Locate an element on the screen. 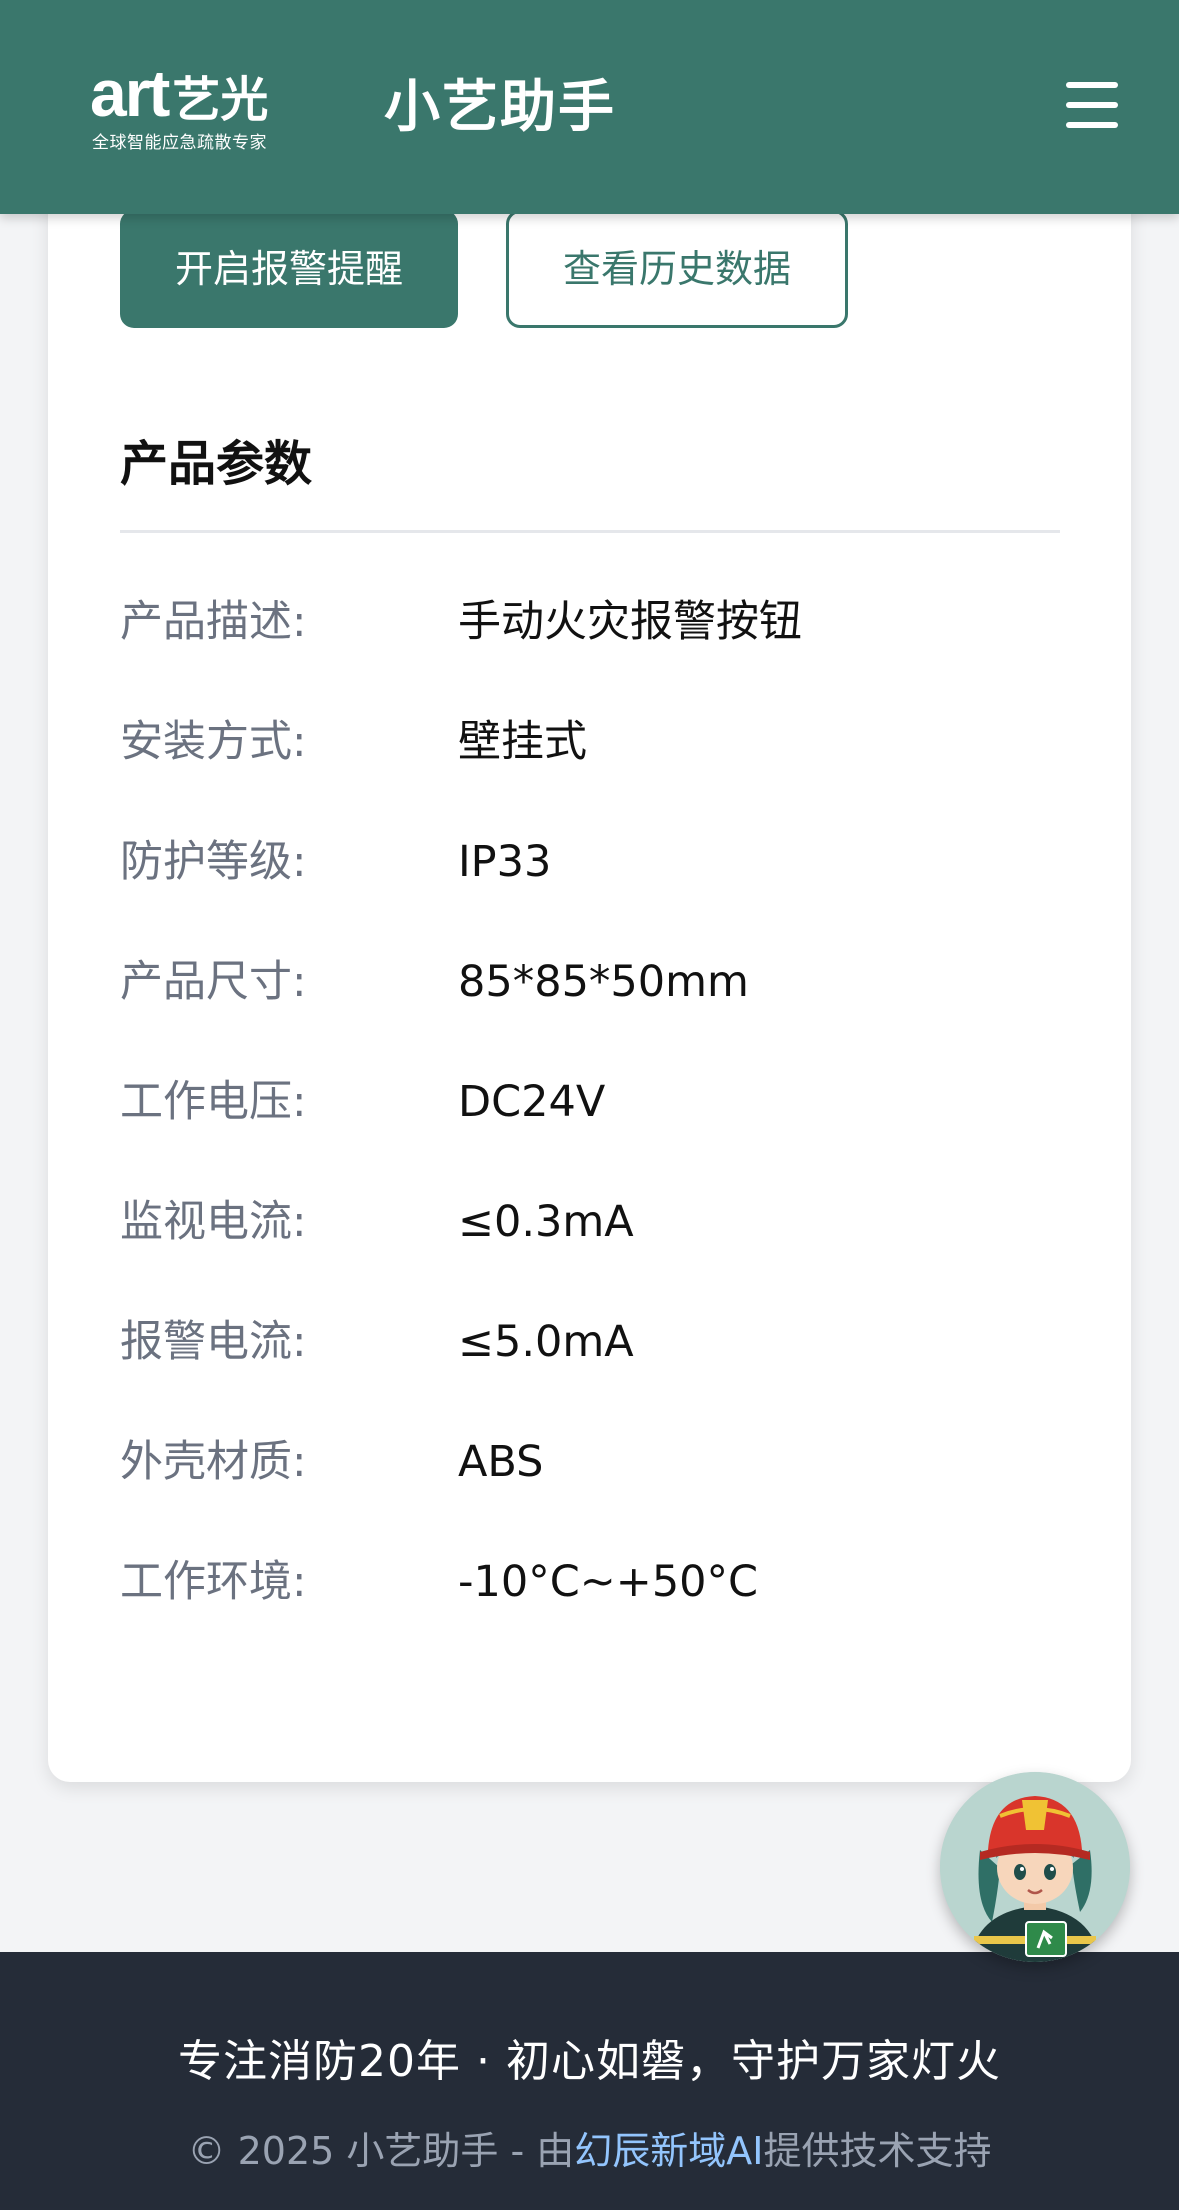 This screenshot has height=2210, width=1179. app-header: art 艺光 全球智能应急疏散专家 小艺助手 is located at coordinates (589, 107).